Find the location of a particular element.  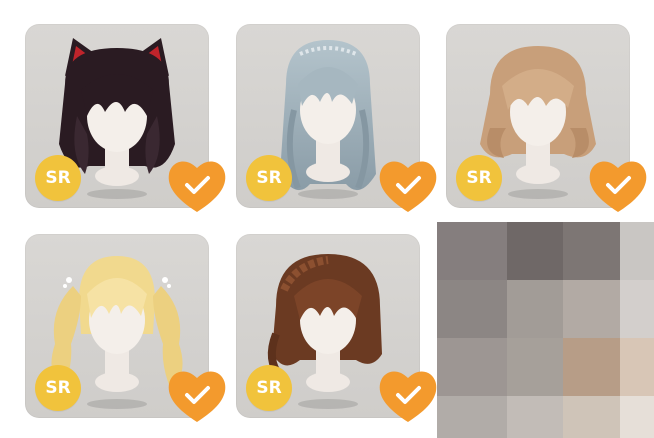

item-card-light-brown-bob-hair: SR is located at coordinates (546, 118).